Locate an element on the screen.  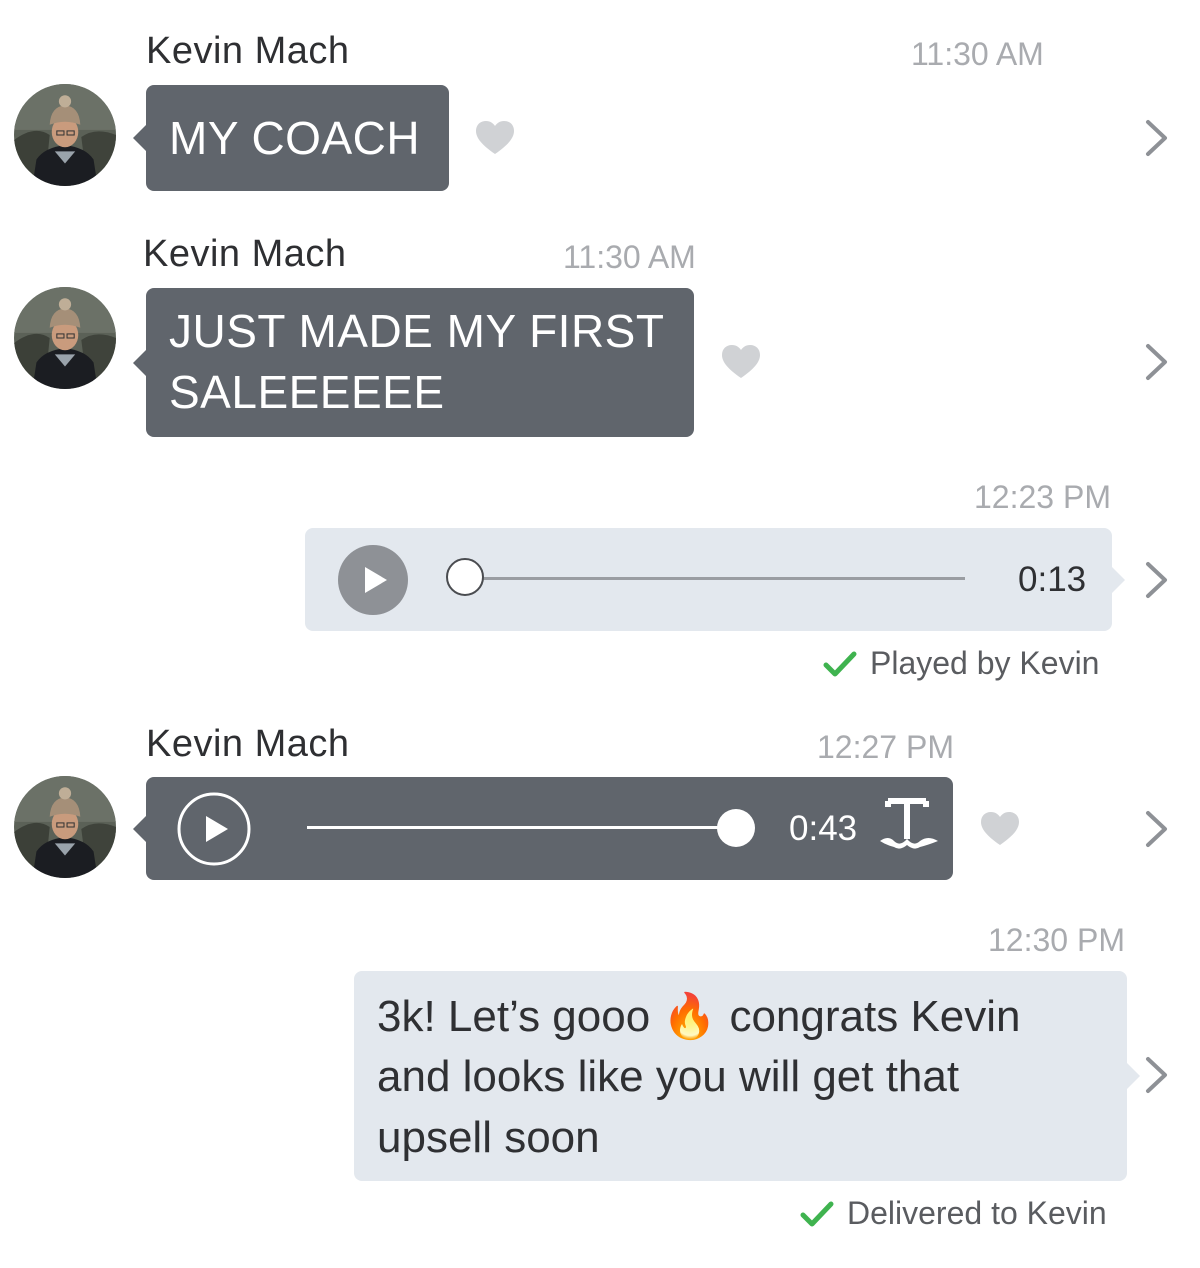
delivery-status: Delivered to Kevin is located at coordinates (977, 1213).